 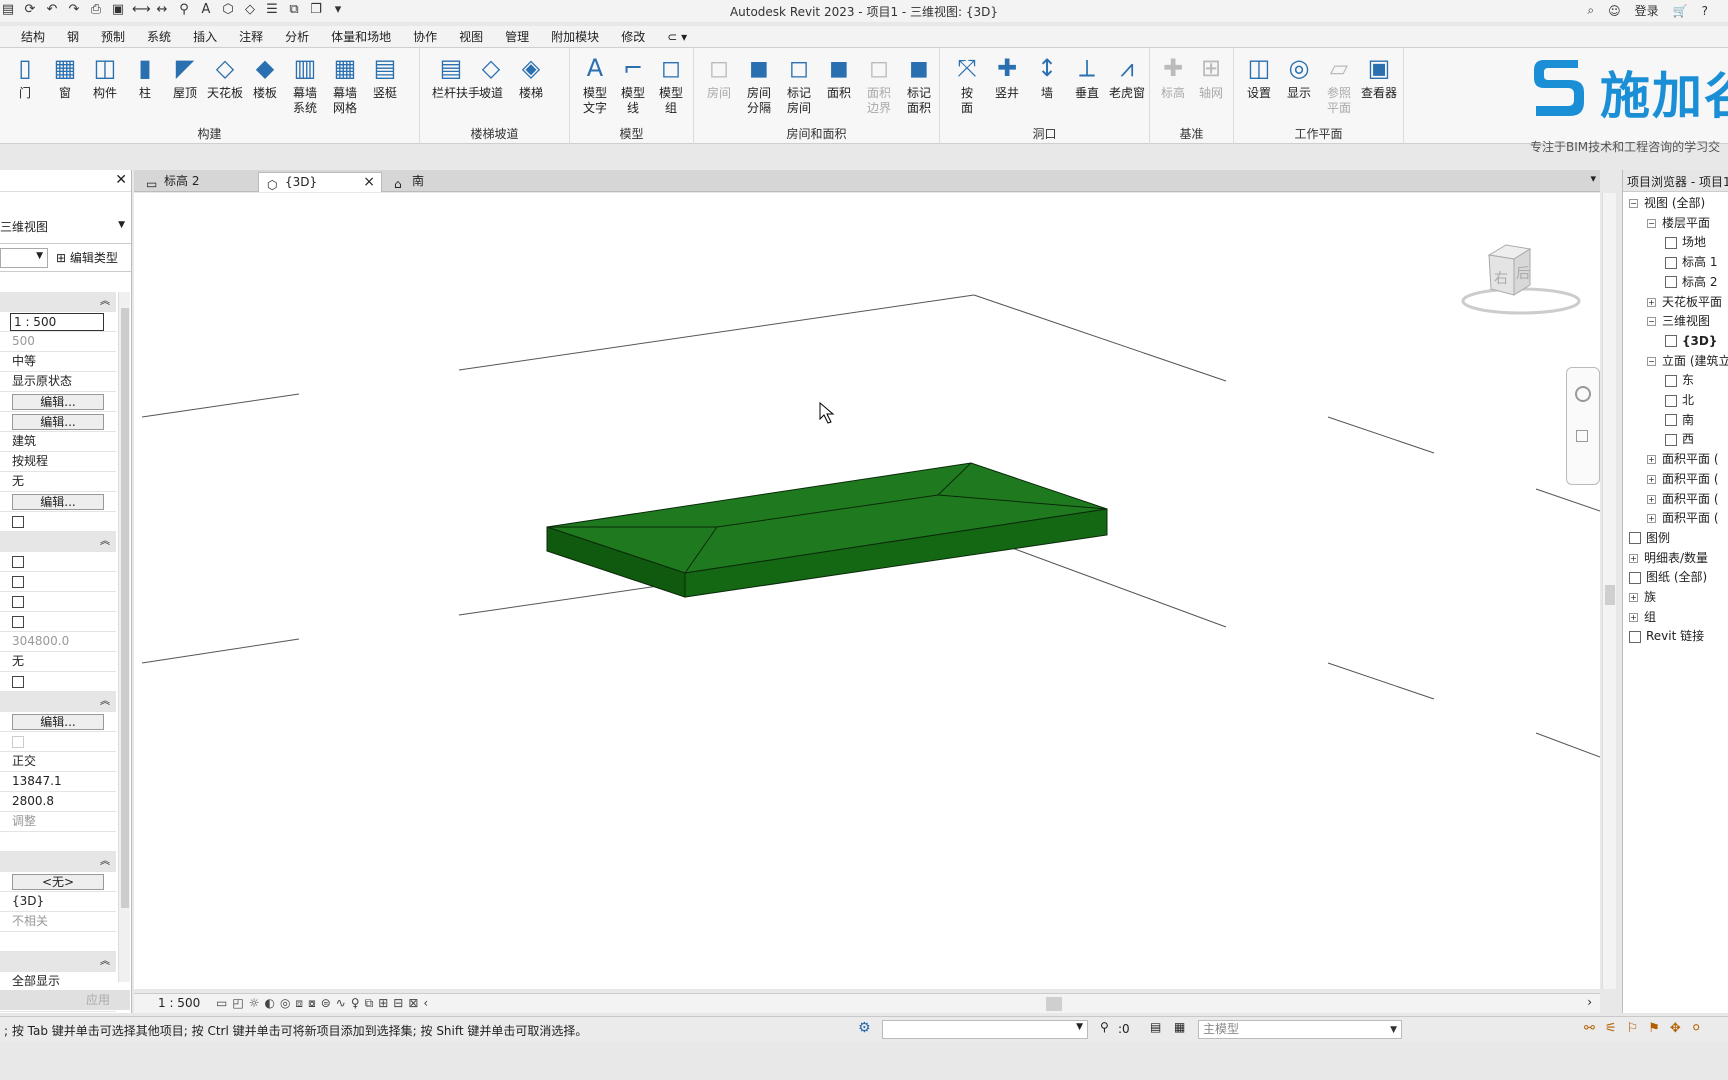 I want to click on editable-only-icon: ▤, so click(x=1155, y=1027).